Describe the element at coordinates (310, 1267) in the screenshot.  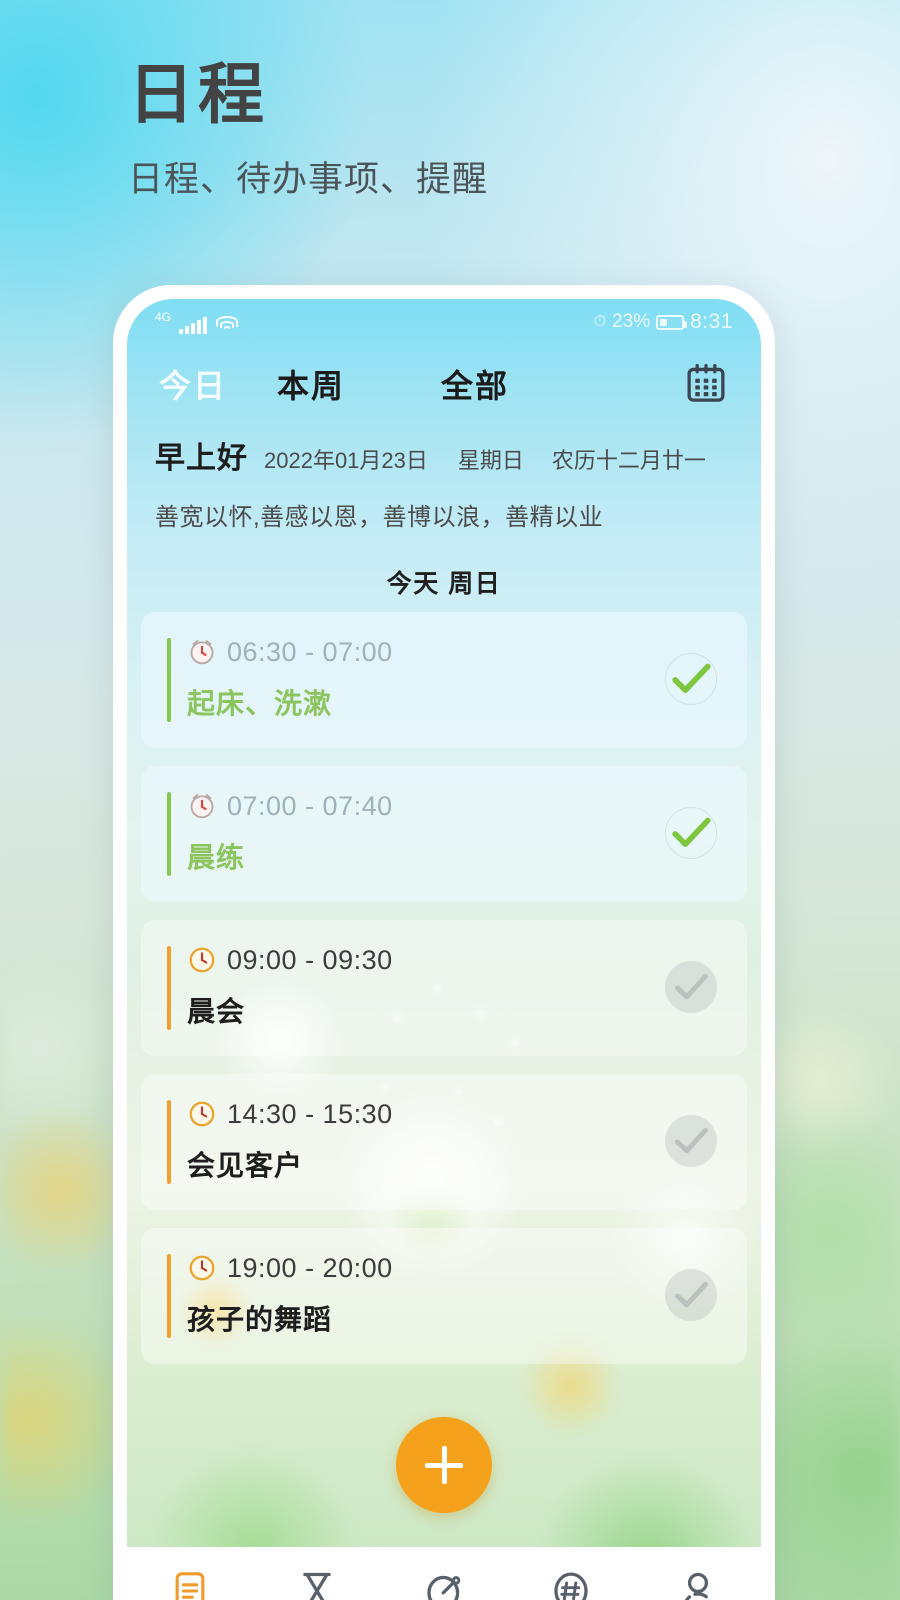
I see `task-time: 19:00 - 20:00` at that location.